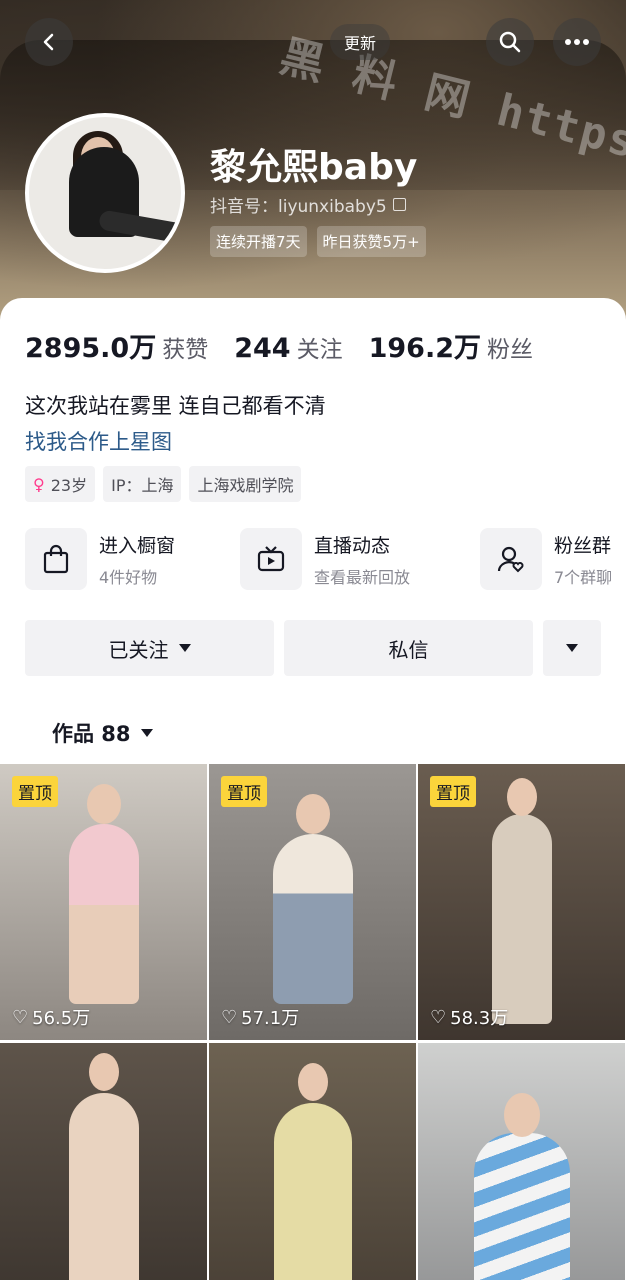 This screenshot has height=1280, width=626. I want to click on douyin-id: 抖音号：liyunxibaby5, so click(308, 204).